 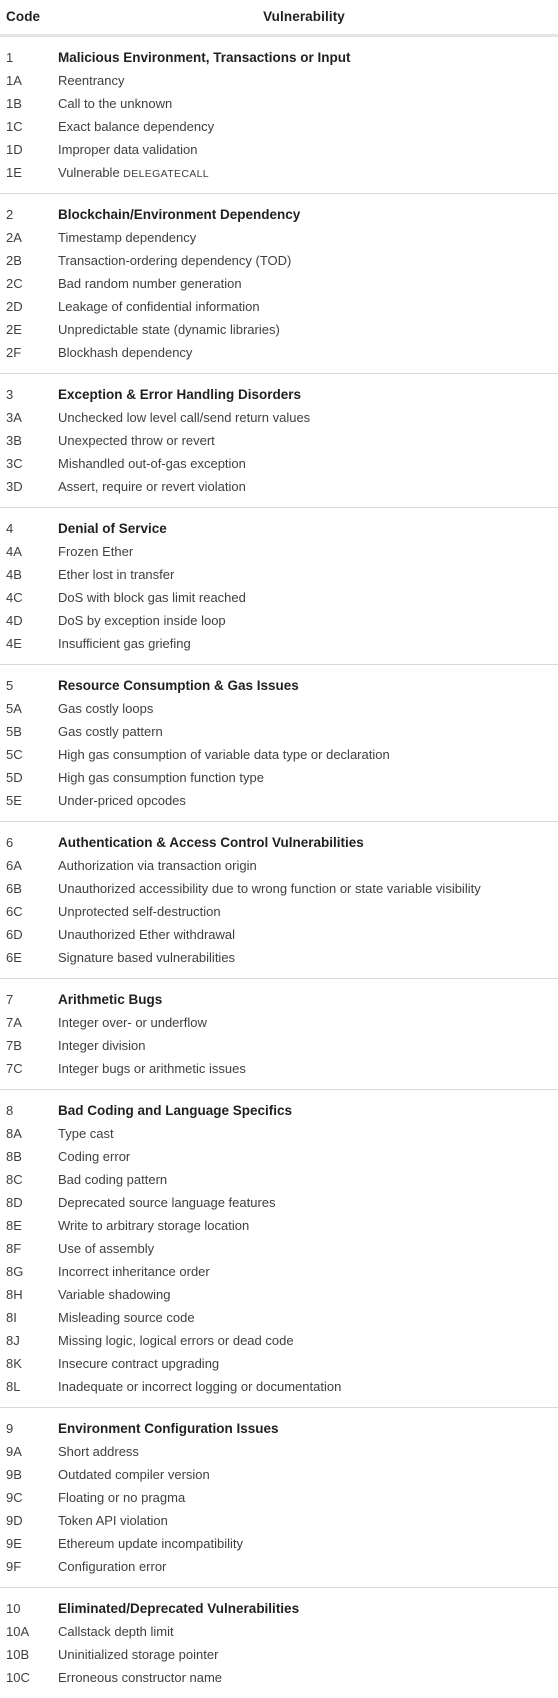 What do you see at coordinates (139, 911) in the screenshot?
I see `row-label-text: Unprotected self-destruction` at bounding box center [139, 911].